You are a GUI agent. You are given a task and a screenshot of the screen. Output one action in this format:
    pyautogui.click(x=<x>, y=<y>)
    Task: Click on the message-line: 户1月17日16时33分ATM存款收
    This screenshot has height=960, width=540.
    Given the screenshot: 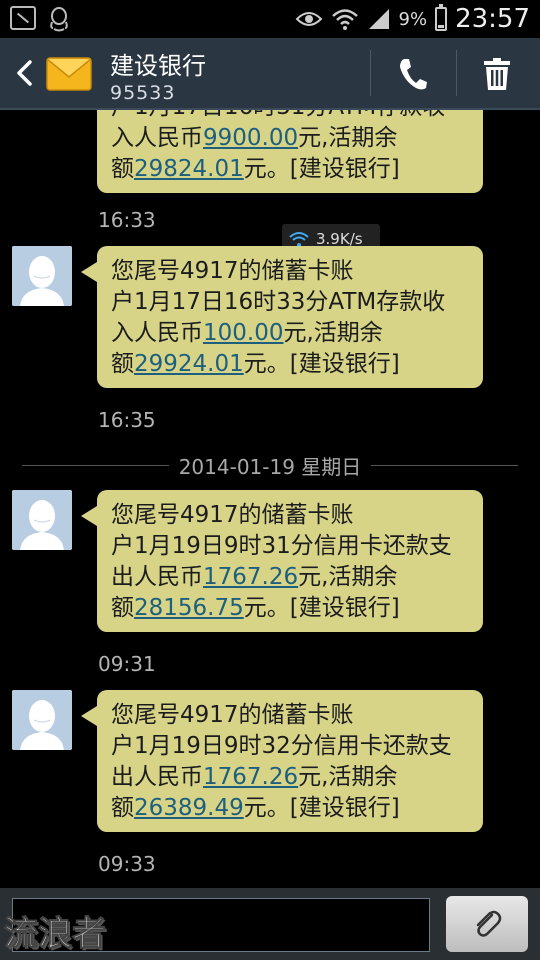 What is the action you would take?
    pyautogui.click(x=278, y=302)
    